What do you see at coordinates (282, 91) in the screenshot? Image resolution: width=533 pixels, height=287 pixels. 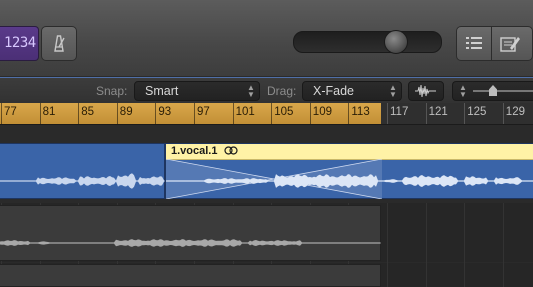 I see `drag-label: Drag:` at bounding box center [282, 91].